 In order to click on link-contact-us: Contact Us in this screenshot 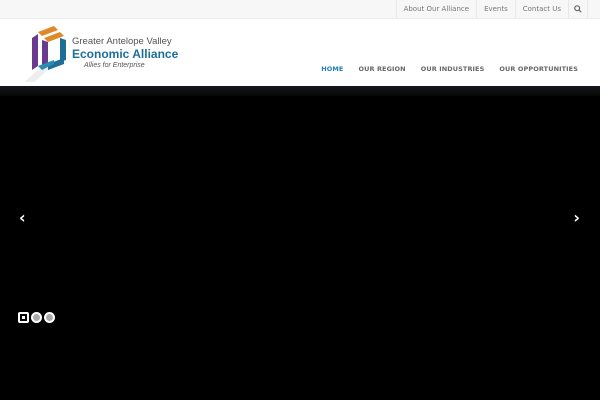, I will do `click(541, 9)`.